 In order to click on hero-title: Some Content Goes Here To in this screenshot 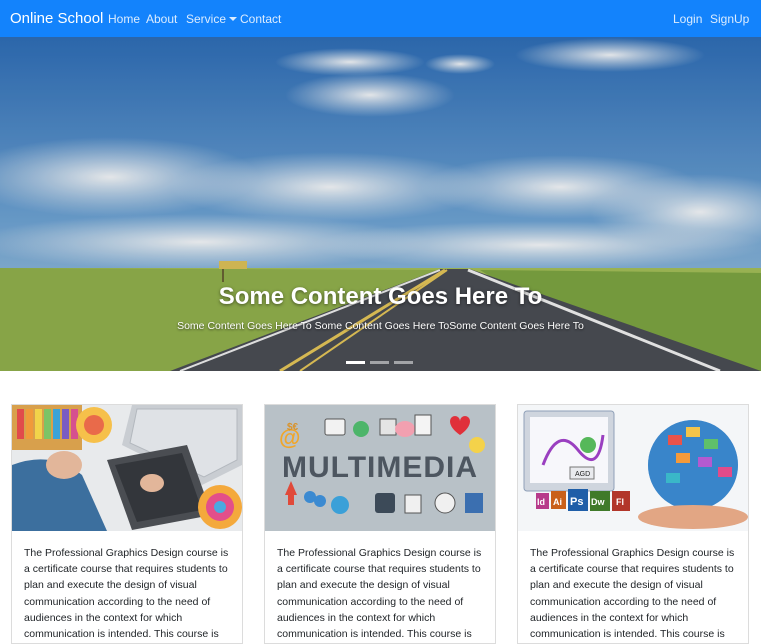, I will do `click(380, 296)`.